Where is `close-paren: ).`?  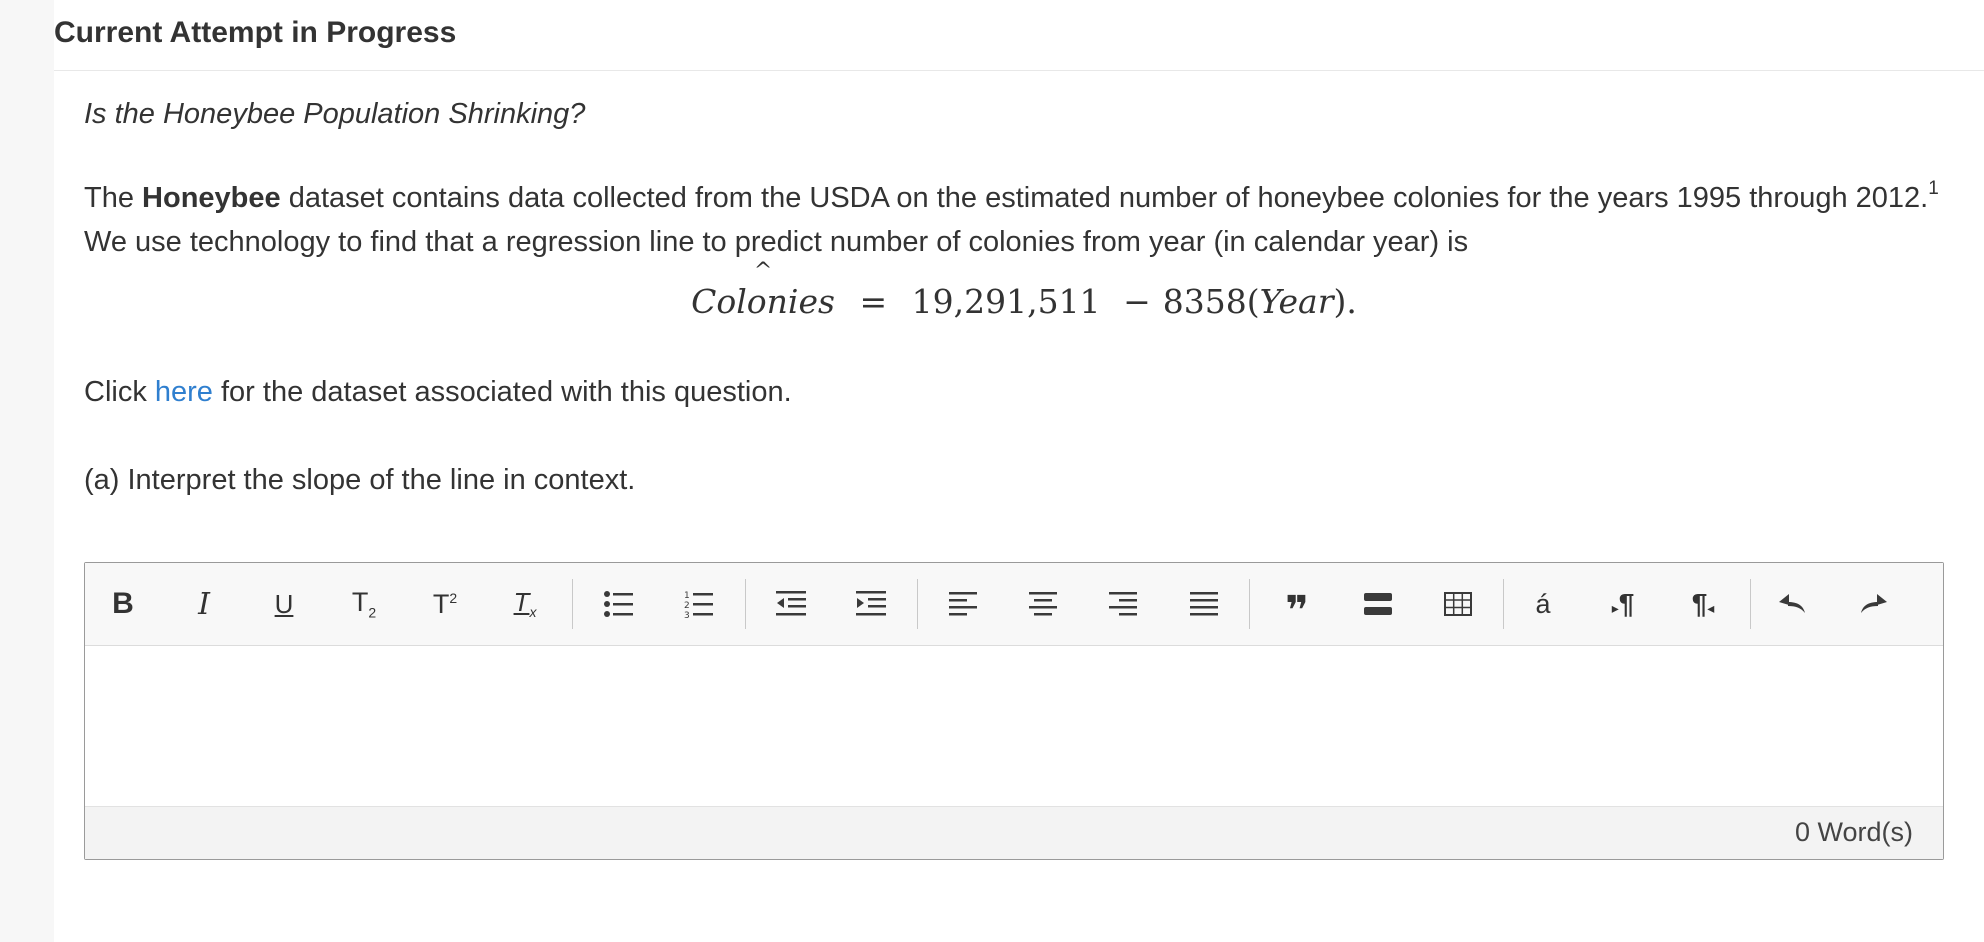 close-paren: ). is located at coordinates (1345, 301).